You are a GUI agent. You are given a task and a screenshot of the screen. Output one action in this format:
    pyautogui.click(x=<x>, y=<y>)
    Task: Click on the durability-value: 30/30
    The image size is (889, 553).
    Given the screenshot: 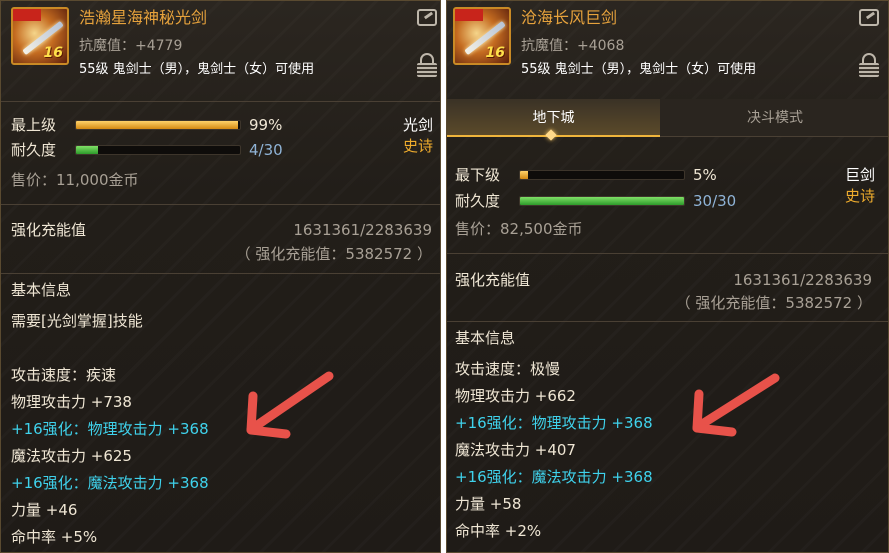 What is the action you would take?
    pyautogui.click(x=715, y=201)
    